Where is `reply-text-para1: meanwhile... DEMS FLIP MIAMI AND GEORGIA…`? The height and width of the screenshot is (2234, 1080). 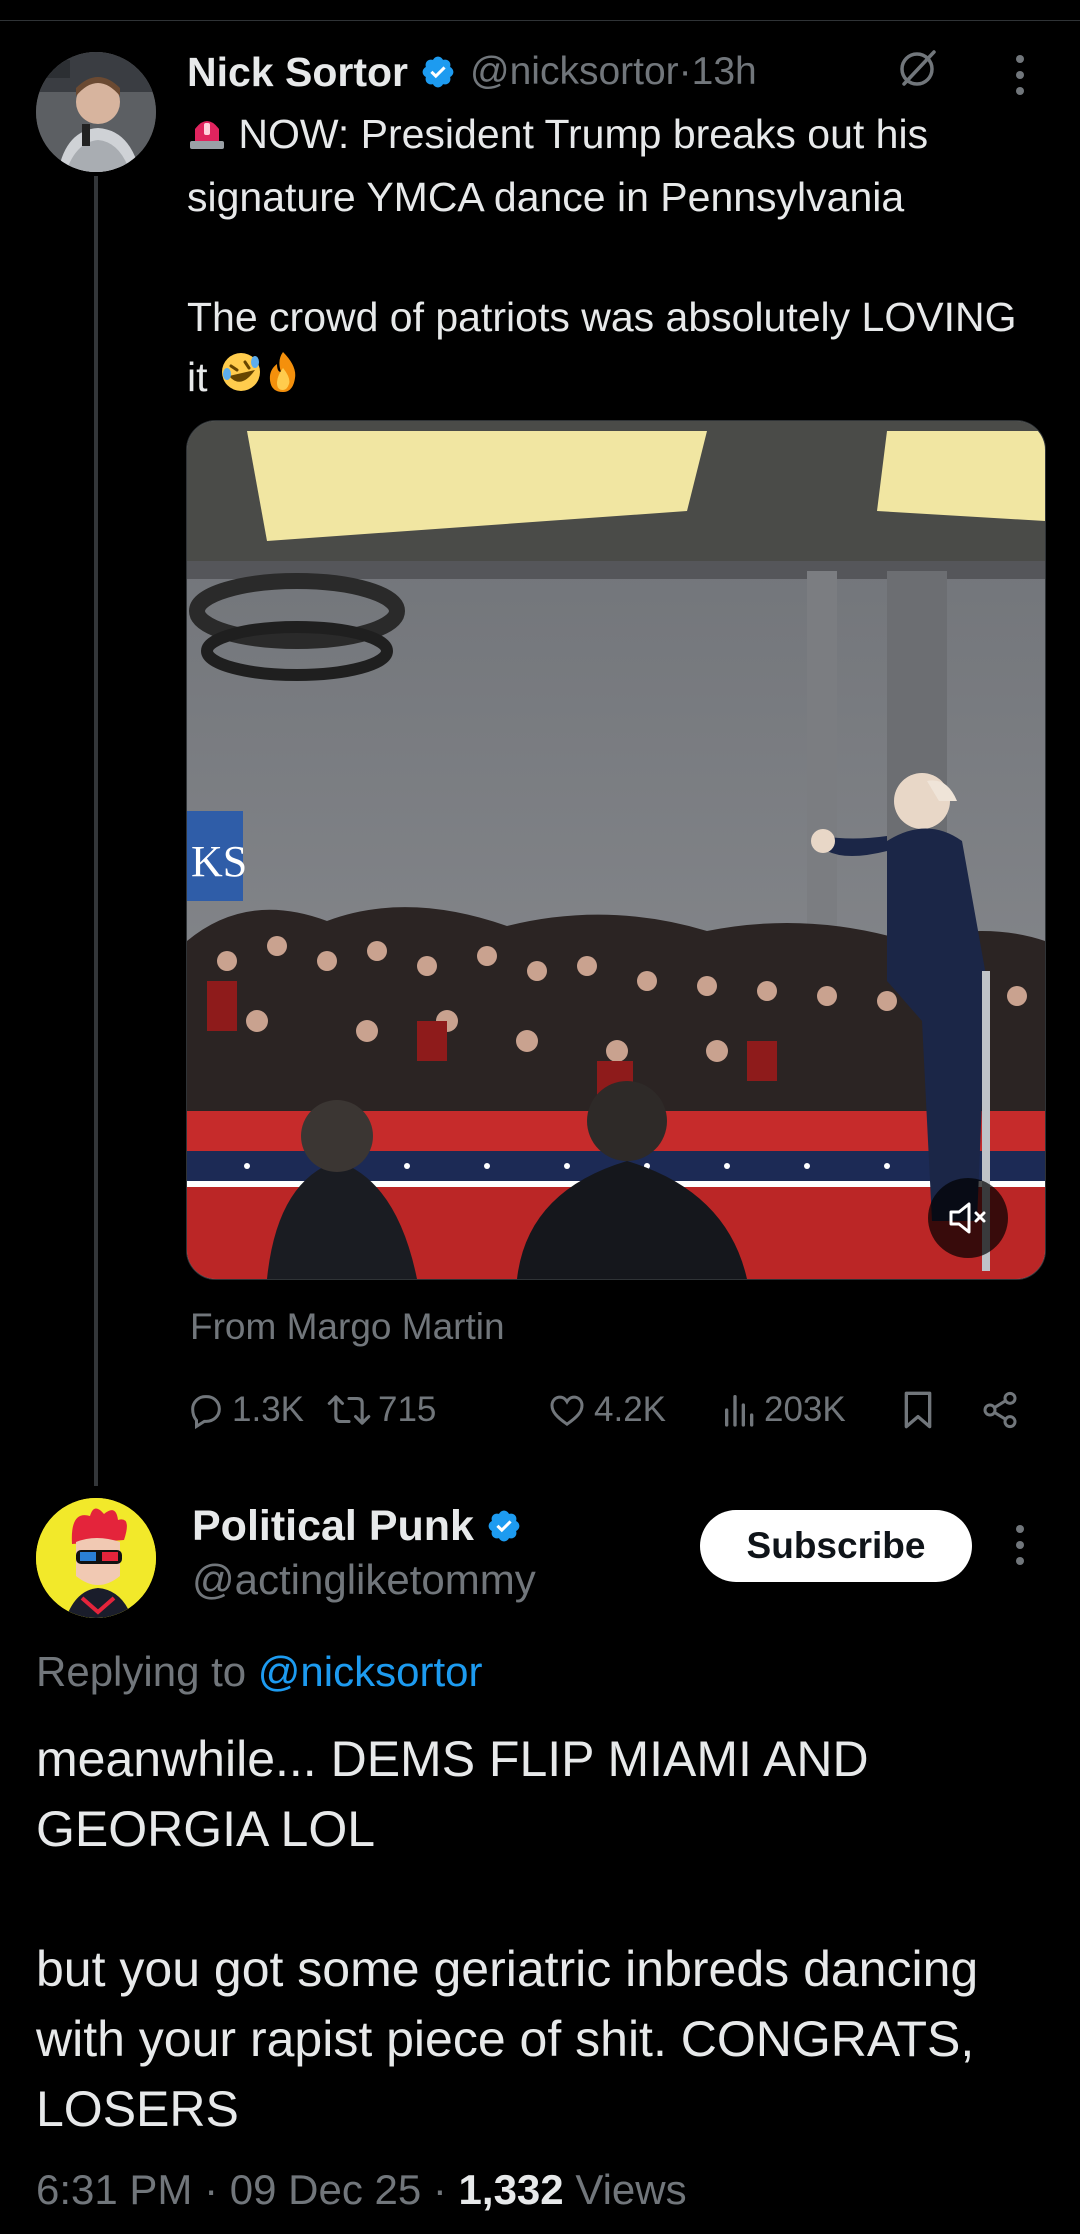
reply-text-para1: meanwhile... DEMS FLIP MIAMI AND GEORGIA… is located at coordinates (452, 1794).